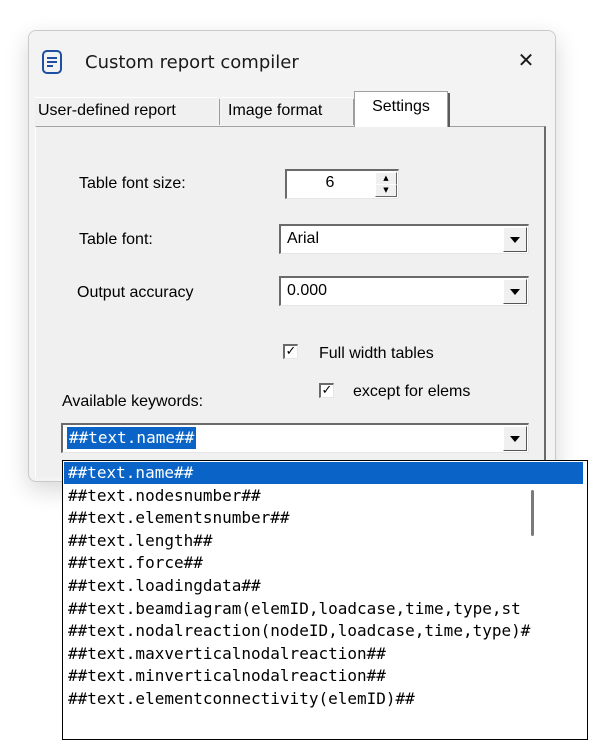  I want to click on output-accuracy-label: Output accuracy, so click(135, 292).